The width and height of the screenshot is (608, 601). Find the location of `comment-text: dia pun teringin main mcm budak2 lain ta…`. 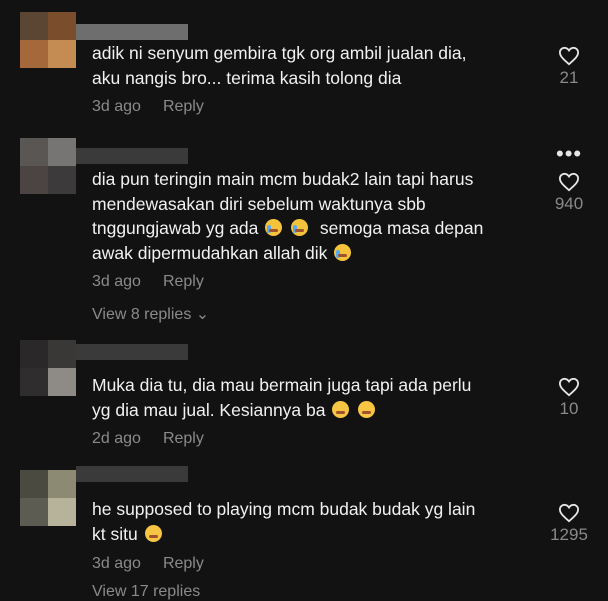

comment-text: dia pun teringin main mcm budak2 lain ta… is located at coordinates (288, 216).